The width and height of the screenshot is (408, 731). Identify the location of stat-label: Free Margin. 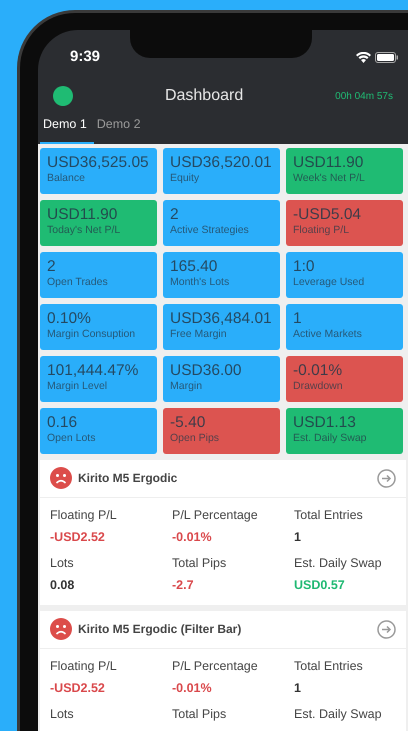
(199, 334).